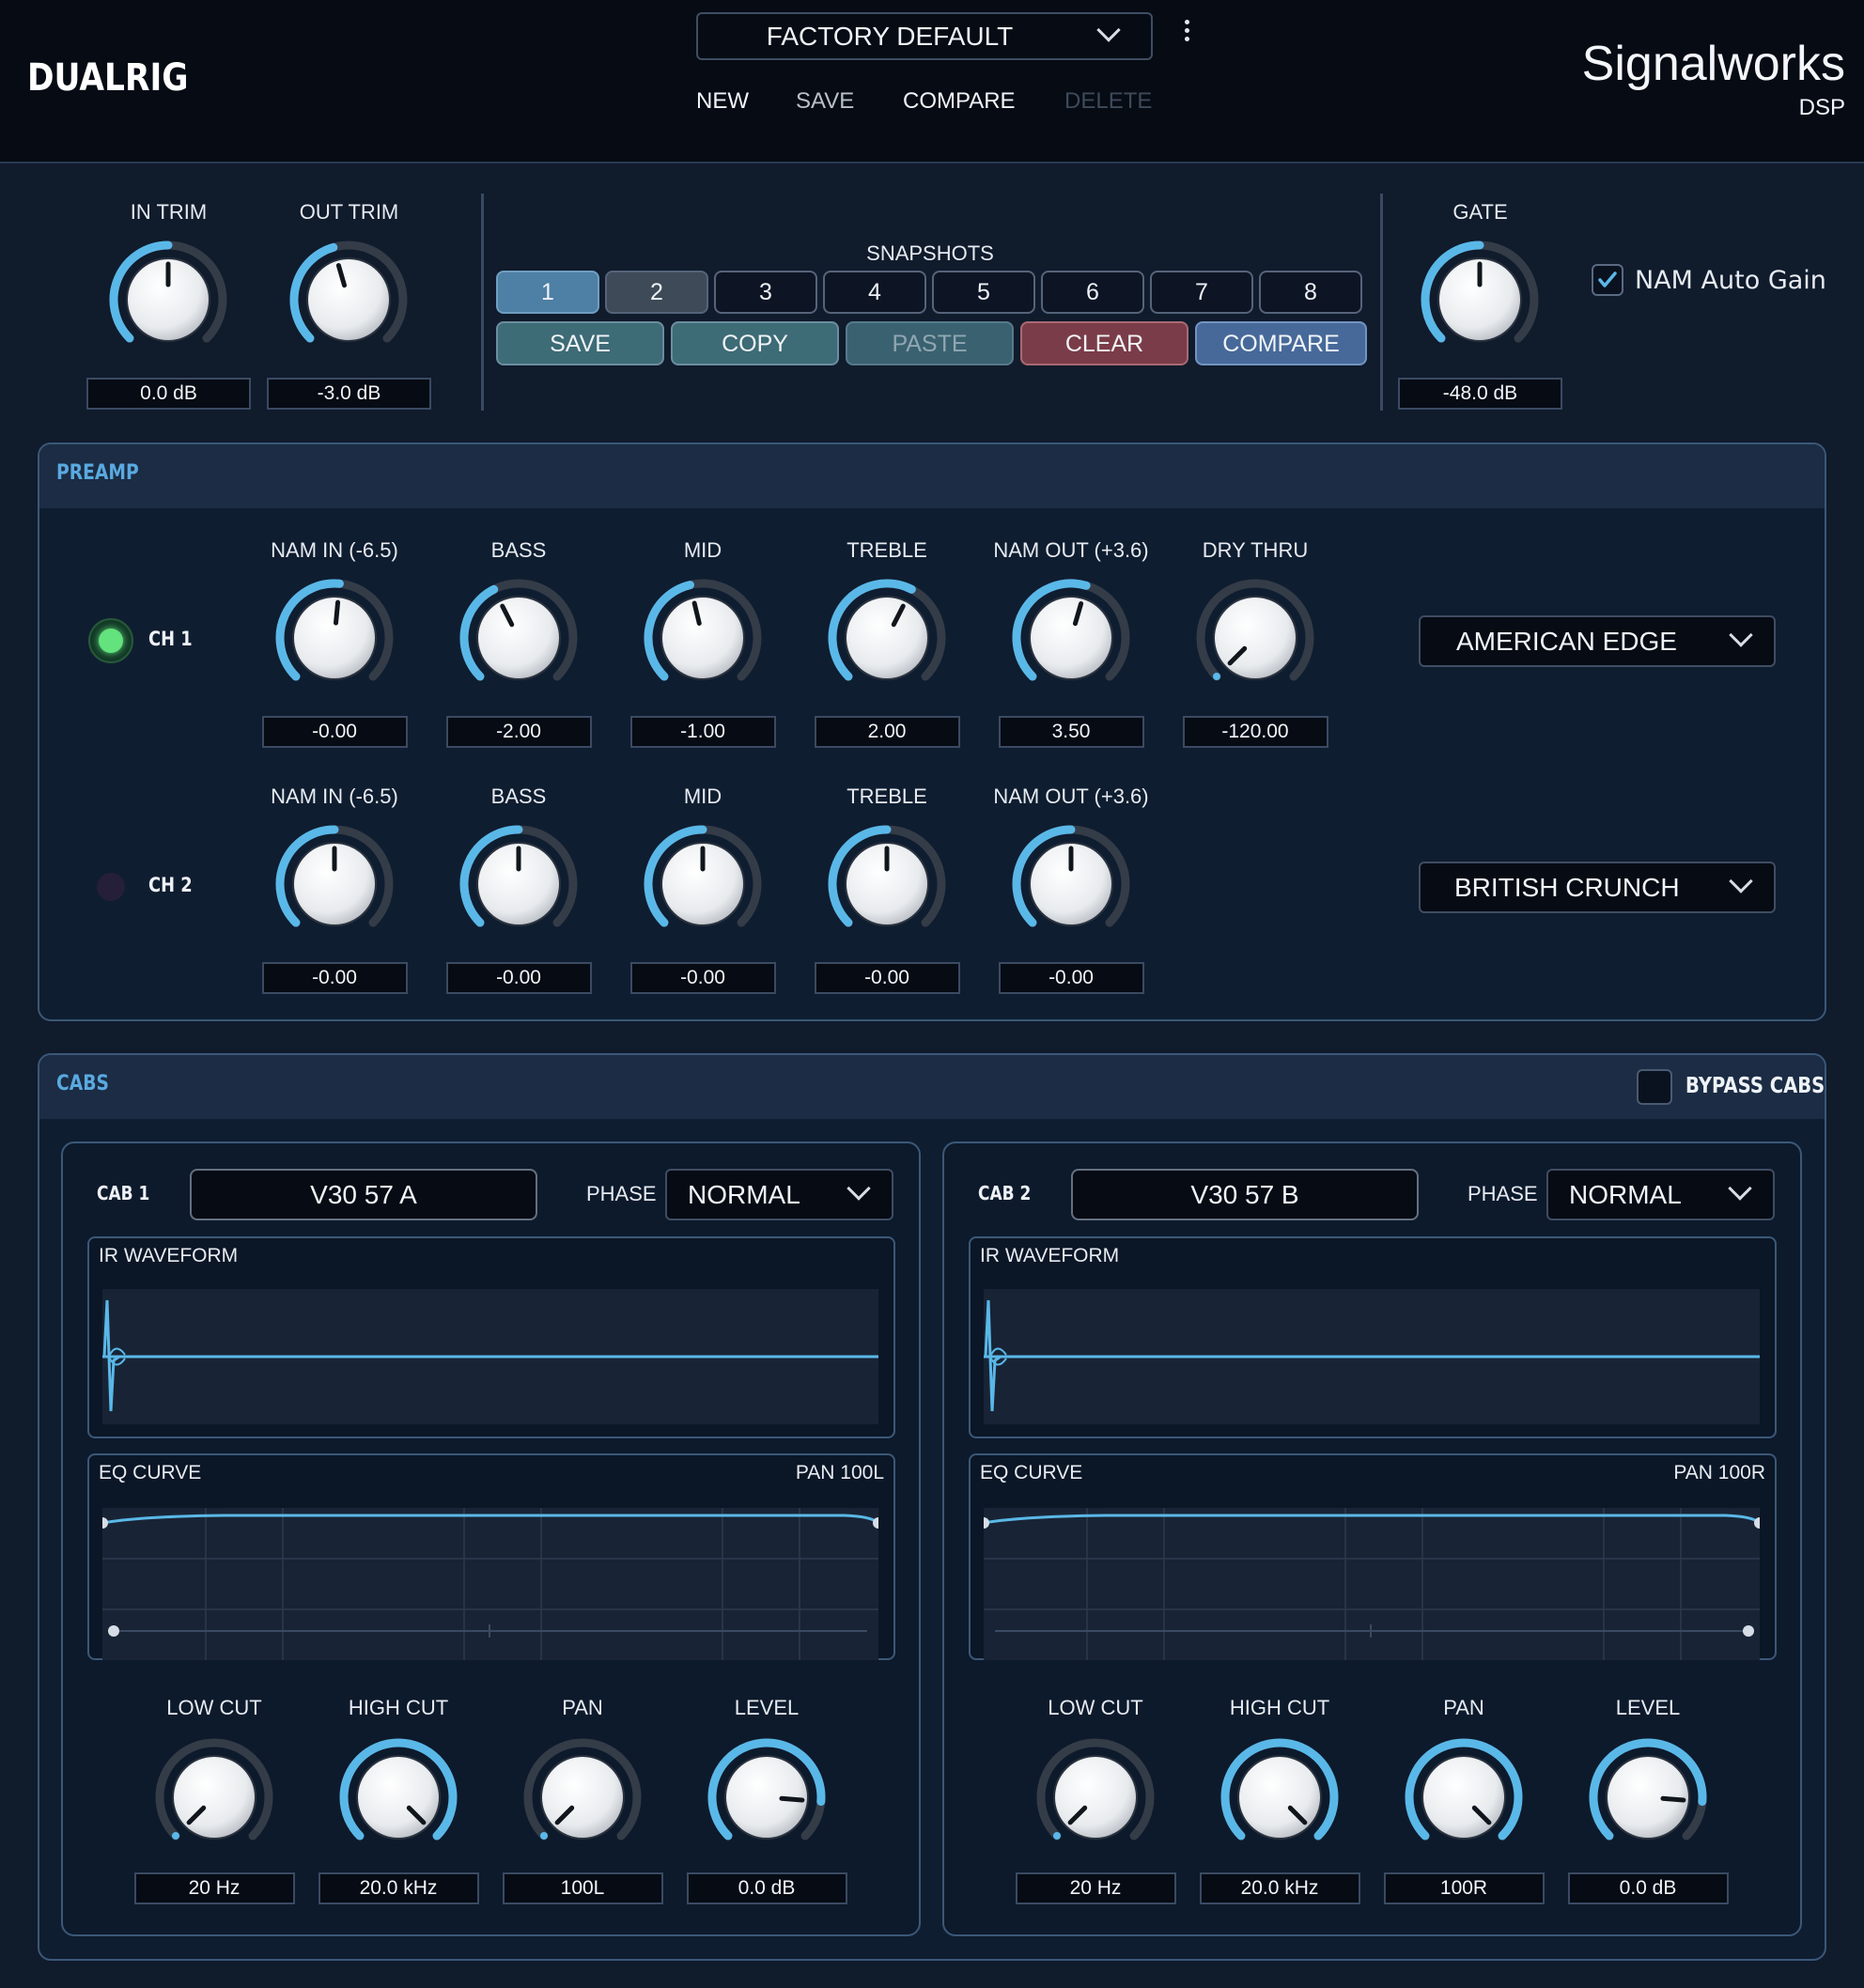 Image resolution: width=1864 pixels, height=1988 pixels. What do you see at coordinates (890, 36) in the screenshot?
I see `preset-name: FACTORY DEFAULT` at bounding box center [890, 36].